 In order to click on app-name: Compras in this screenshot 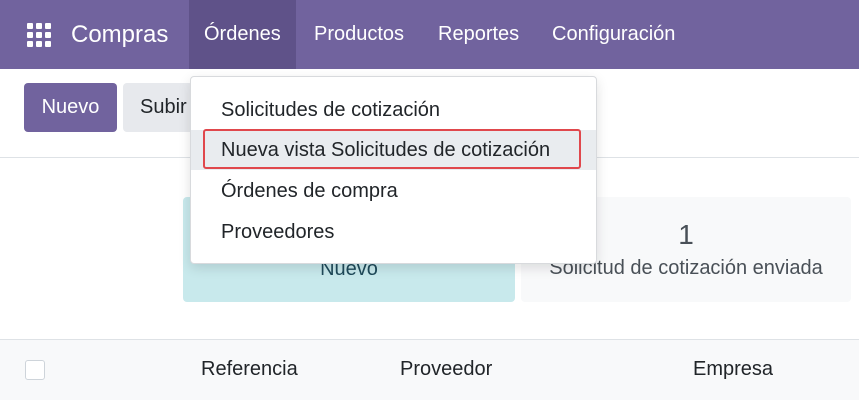, I will do `click(119, 35)`.